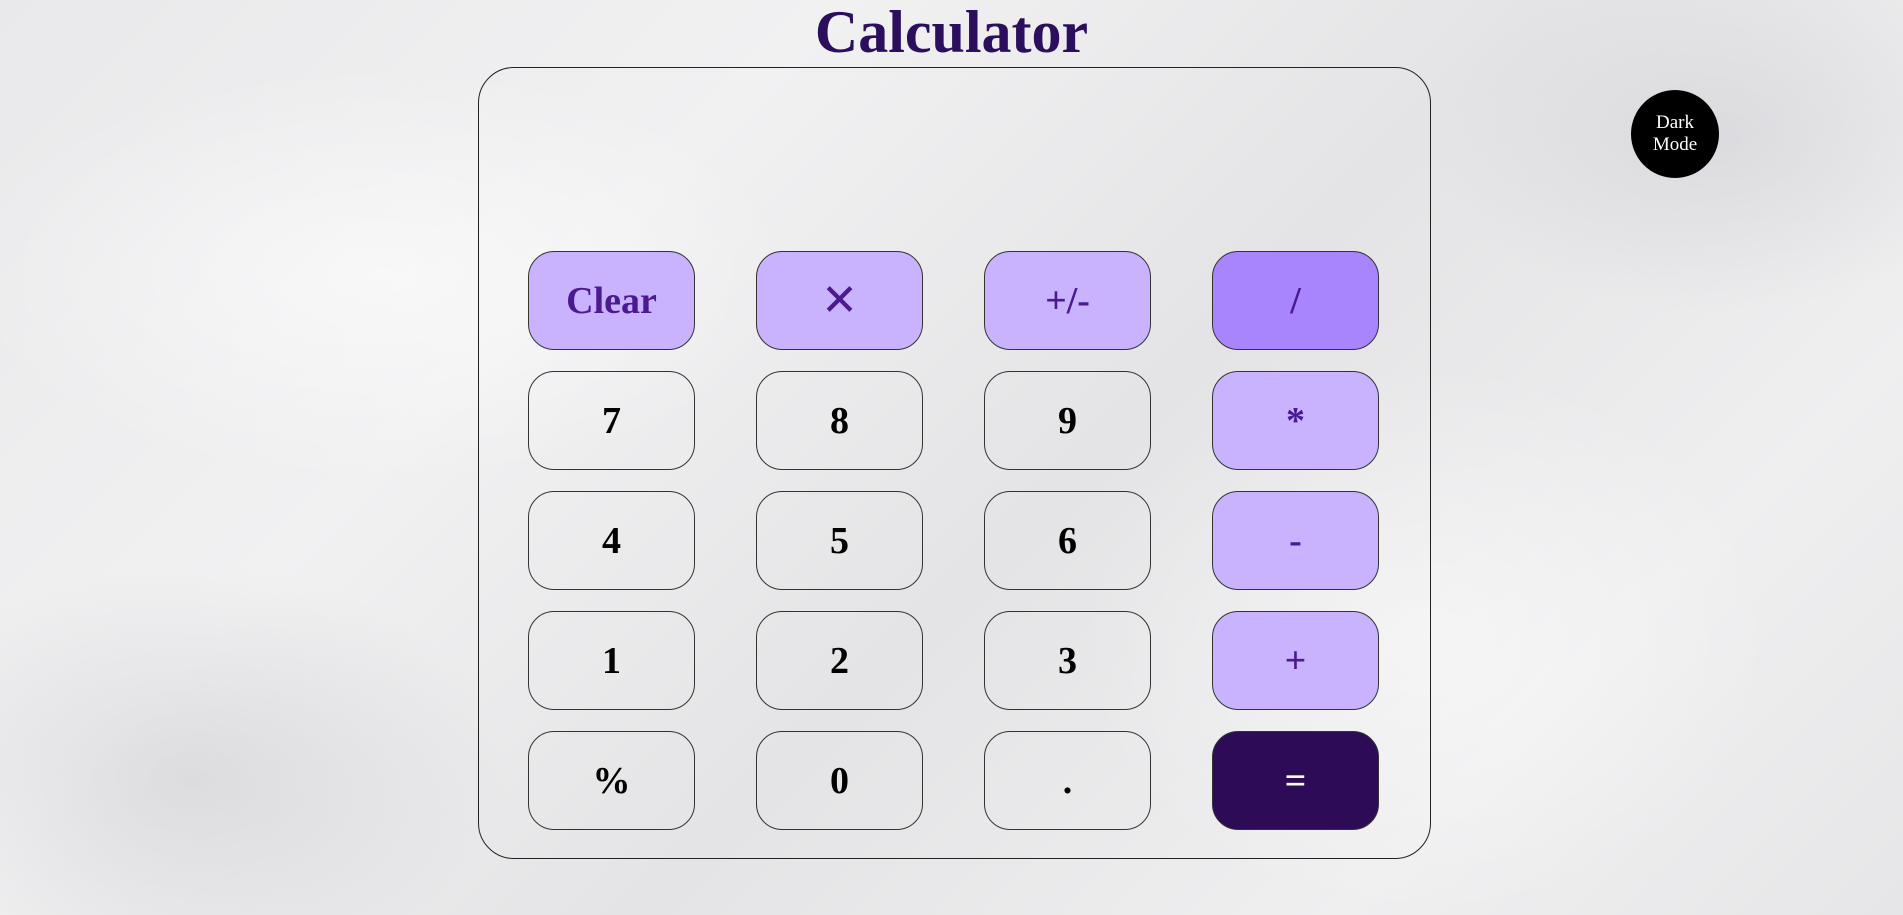 Image resolution: width=1903 pixels, height=915 pixels. Describe the element at coordinates (1295, 660) in the screenshot. I see `add-button: +` at that location.